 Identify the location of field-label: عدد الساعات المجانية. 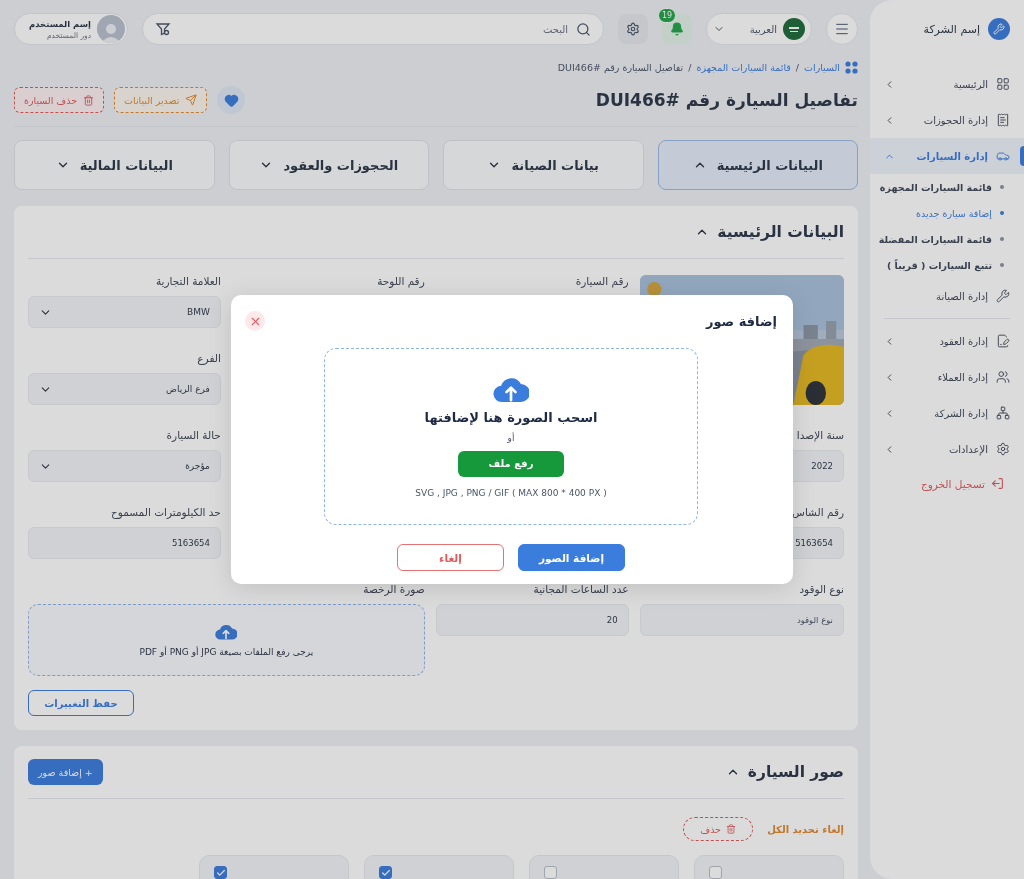
(580, 589).